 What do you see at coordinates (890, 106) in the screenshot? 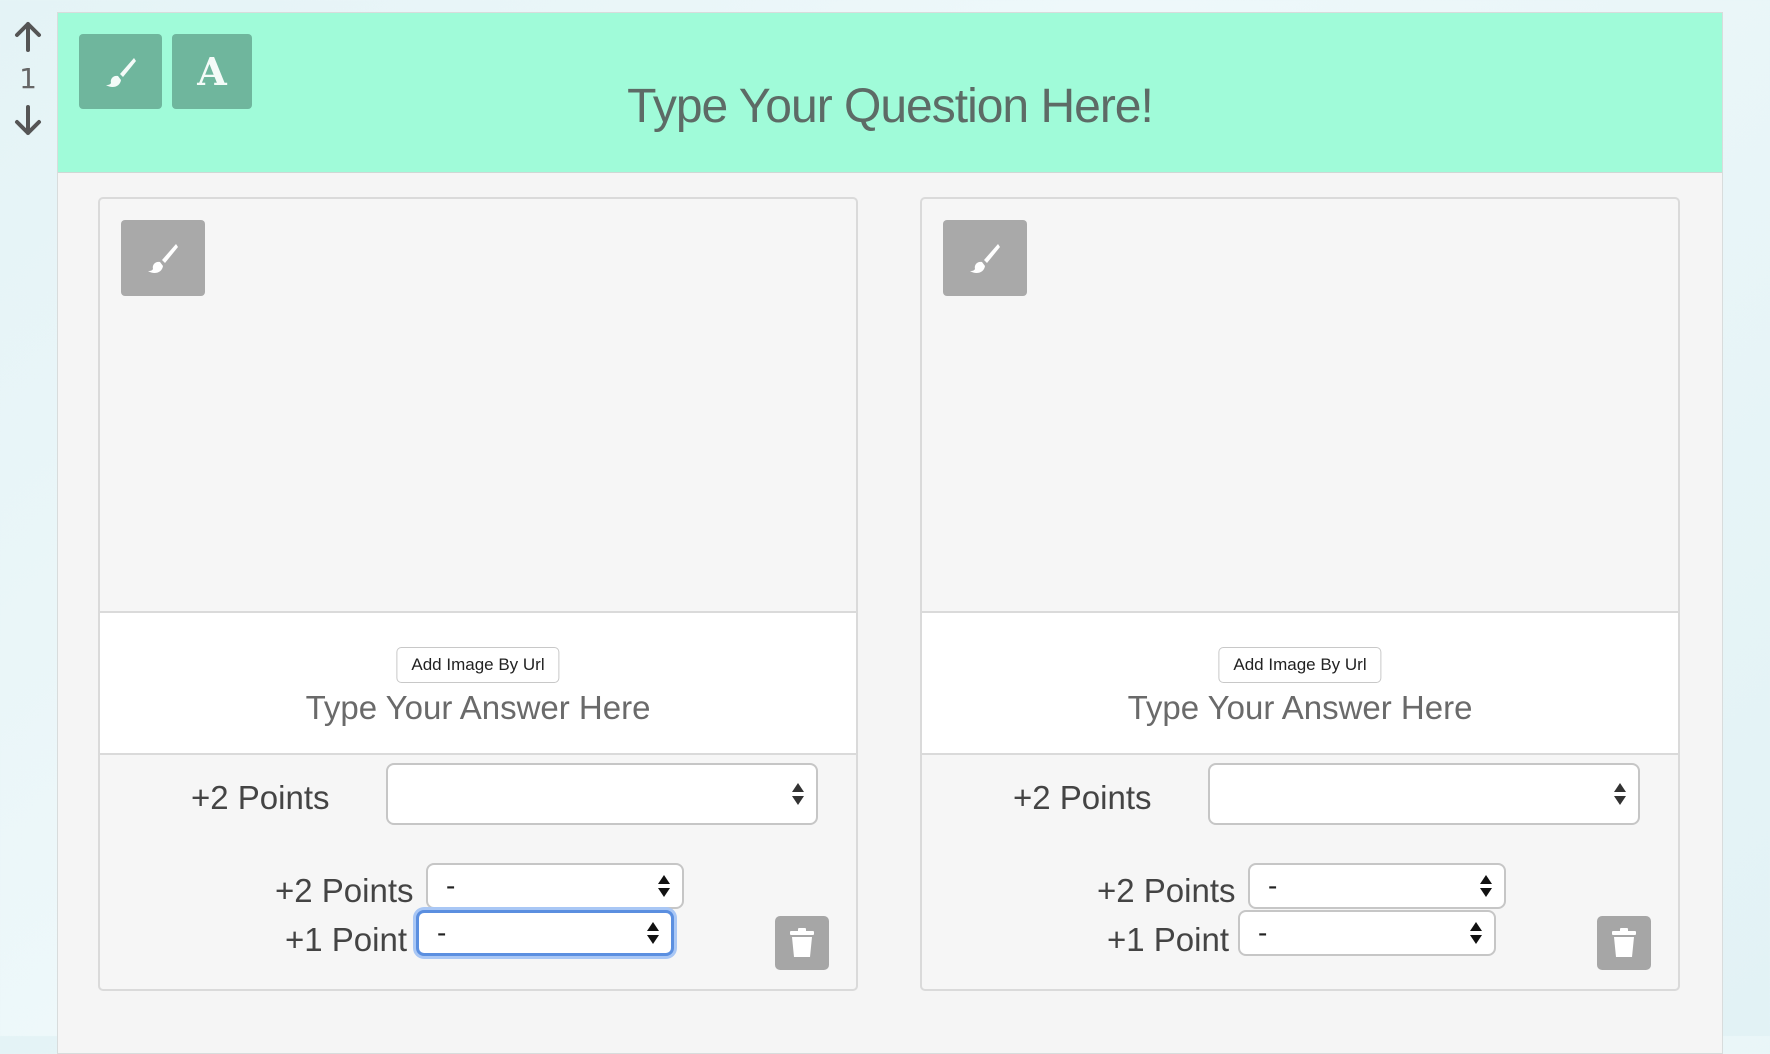
I see `question-title: Type Your Question Here!` at bounding box center [890, 106].